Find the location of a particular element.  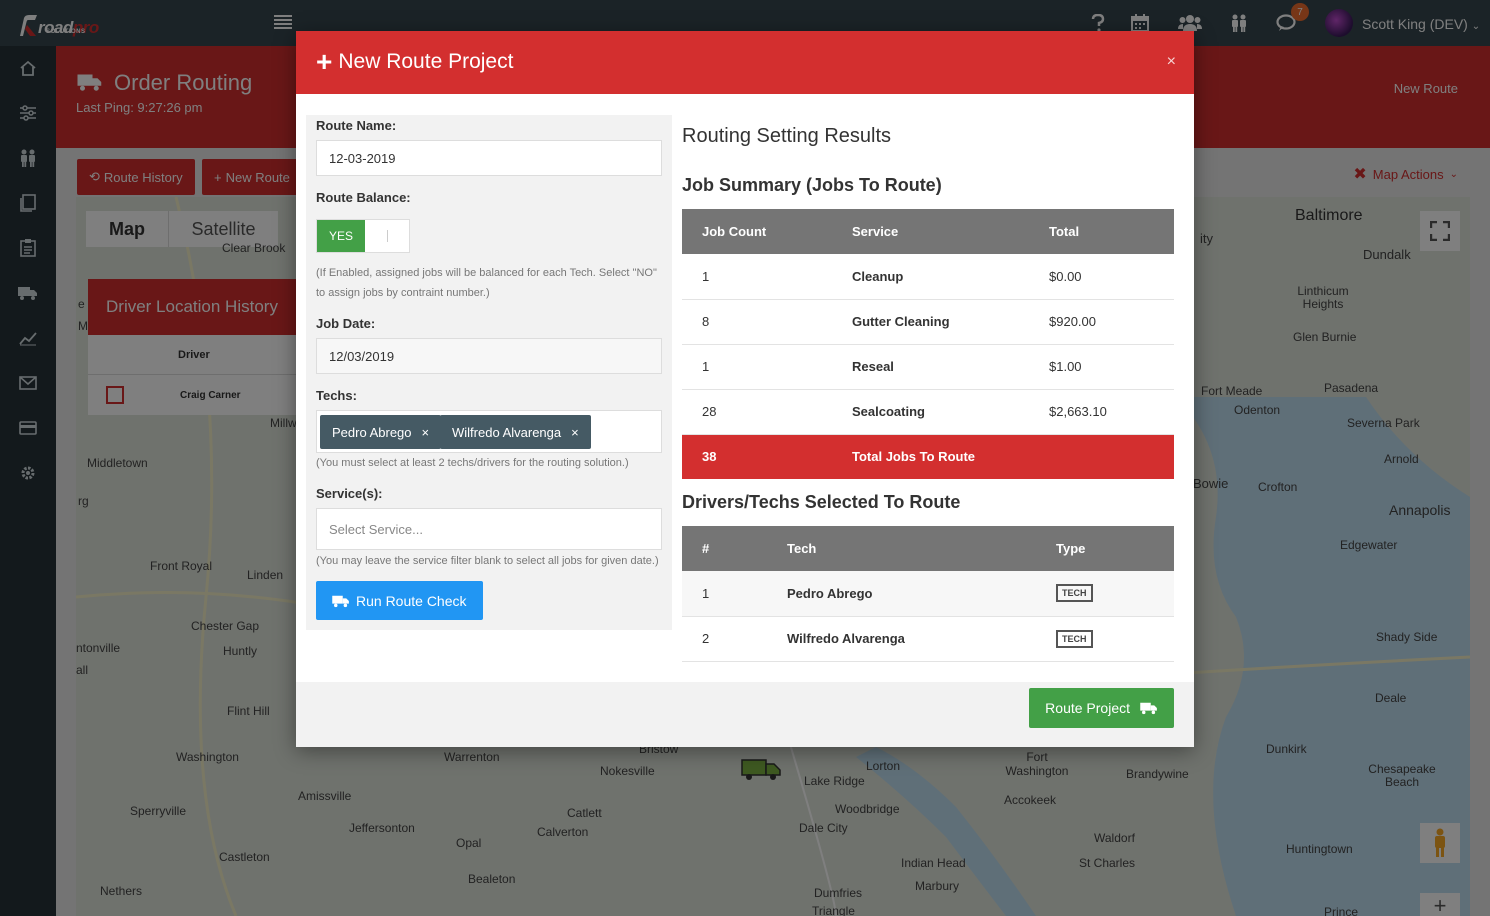

run-route-check-label: Run Route Check is located at coordinates (411, 600).